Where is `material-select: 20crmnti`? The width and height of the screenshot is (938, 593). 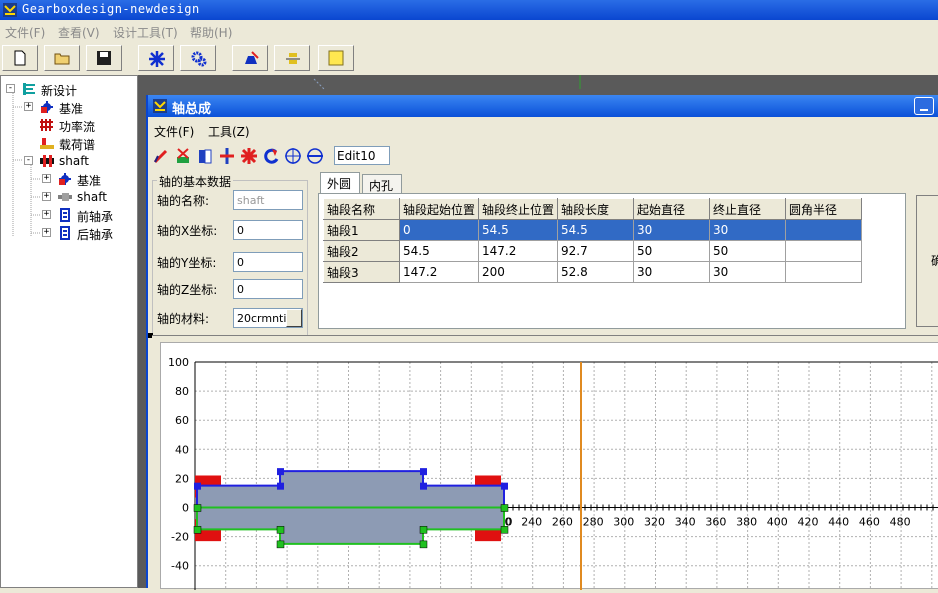 material-select: 20crmnti is located at coordinates (268, 318).